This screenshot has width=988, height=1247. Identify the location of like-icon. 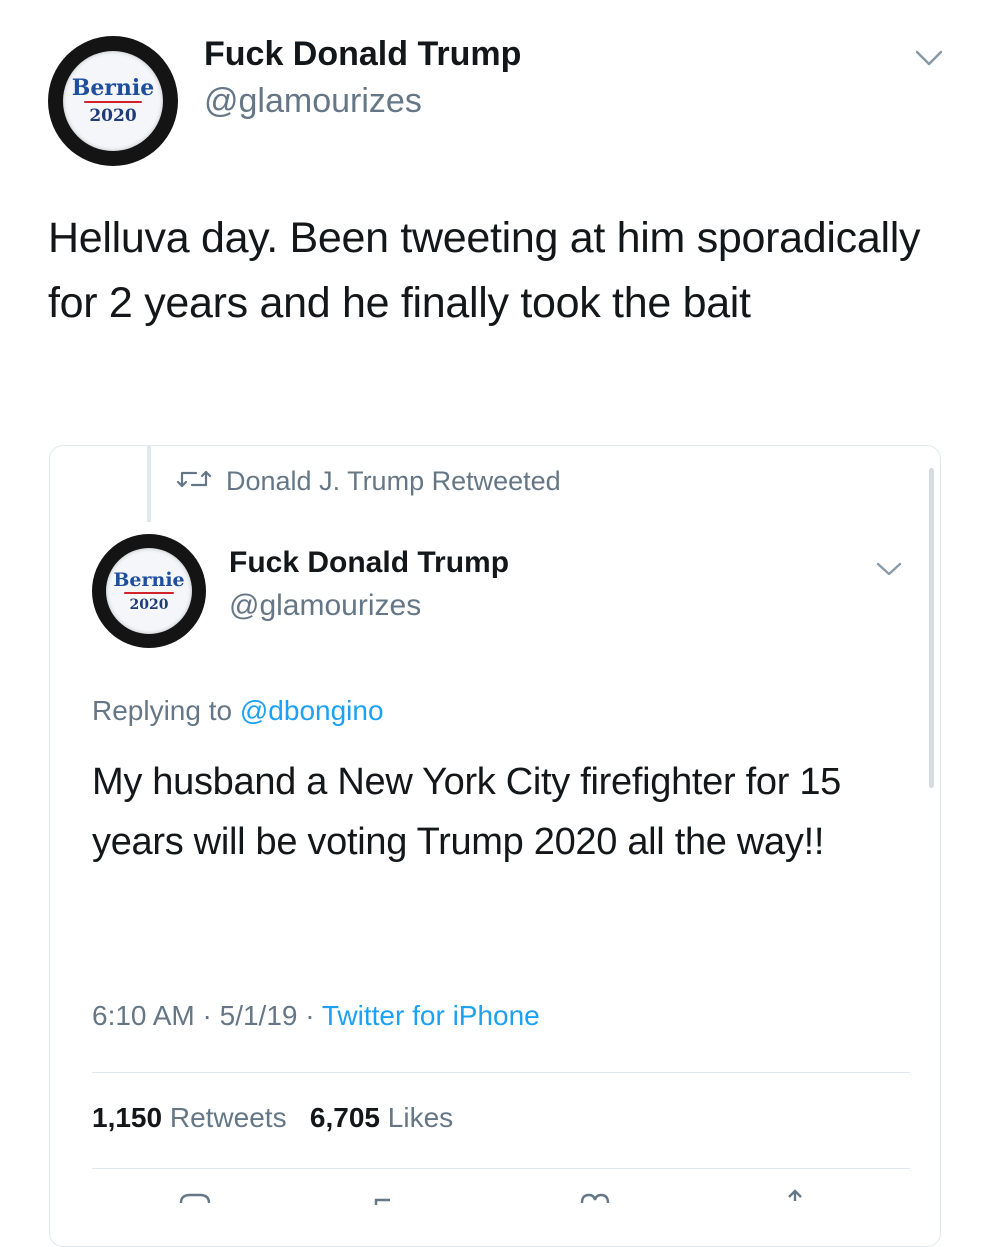
(595, 1199).